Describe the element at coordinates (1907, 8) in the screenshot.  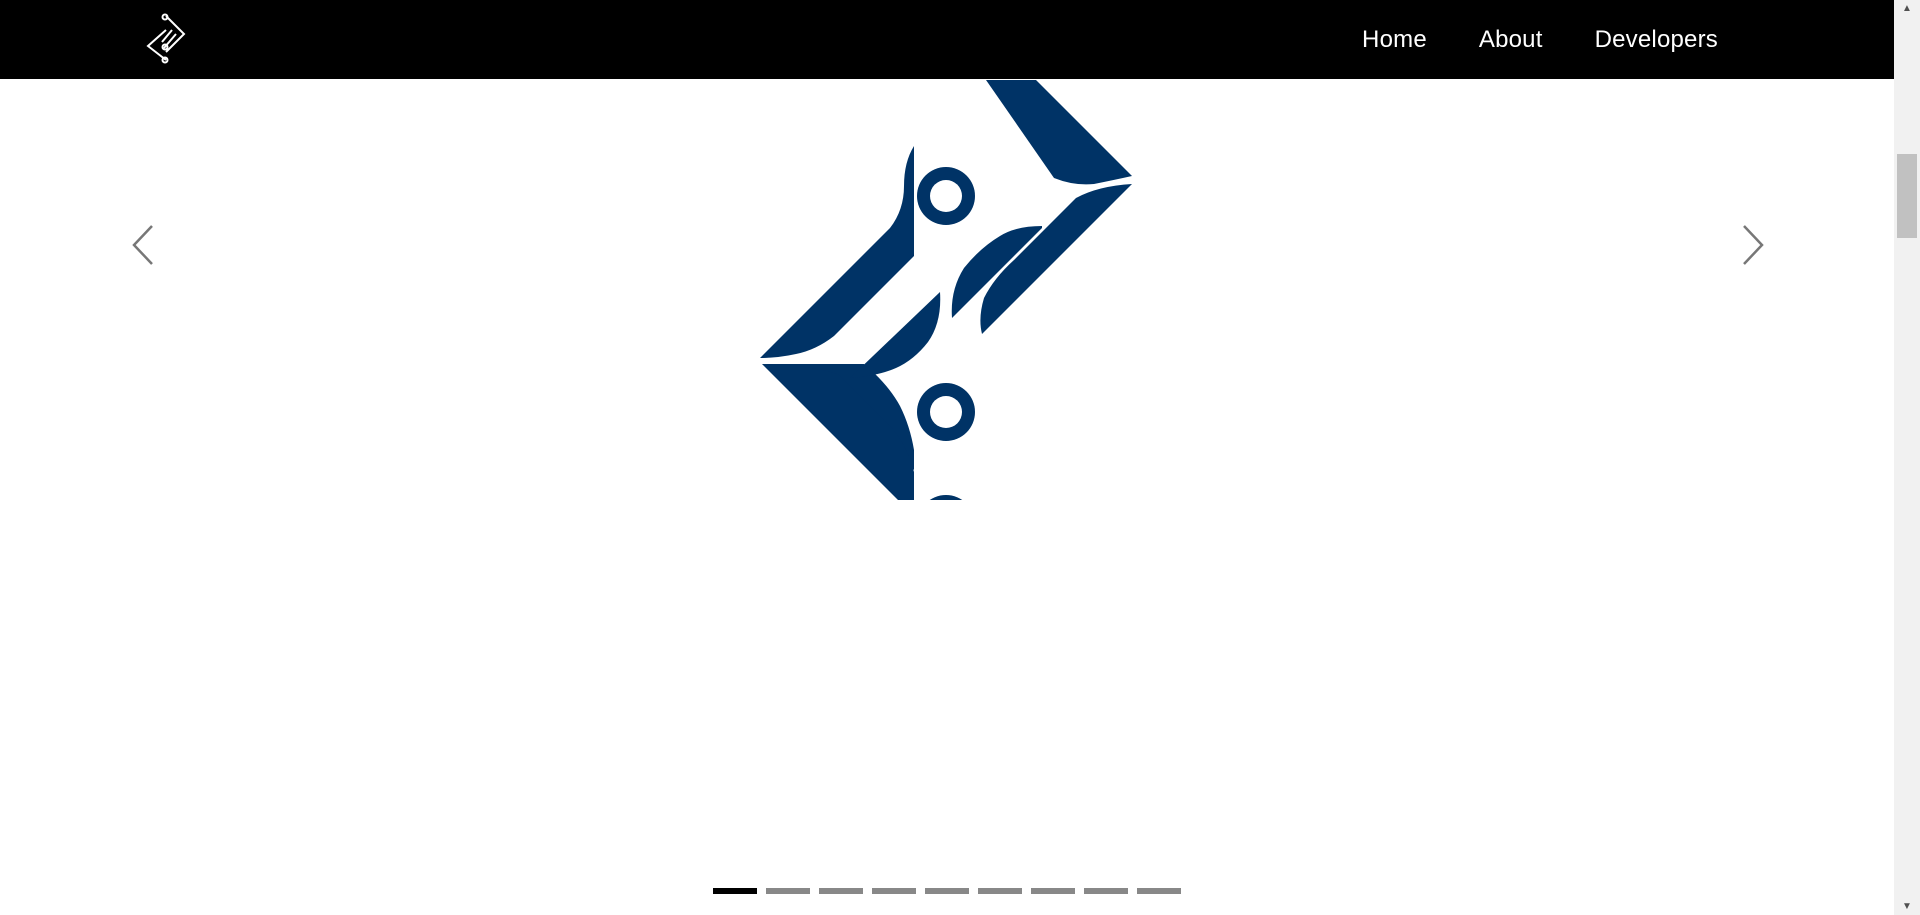
I see `scroll-up-arrow-icon: ▲` at that location.